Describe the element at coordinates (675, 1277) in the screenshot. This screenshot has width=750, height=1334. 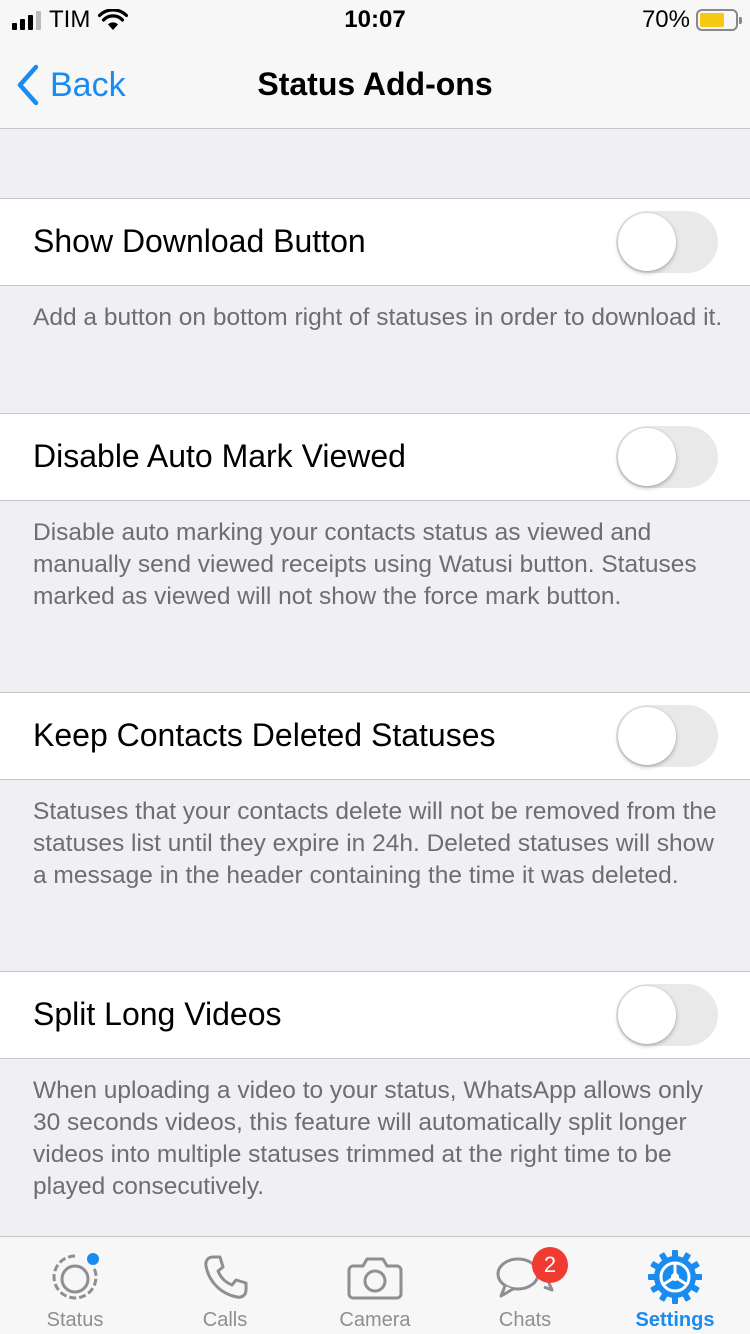
I see `gear-icon` at that location.